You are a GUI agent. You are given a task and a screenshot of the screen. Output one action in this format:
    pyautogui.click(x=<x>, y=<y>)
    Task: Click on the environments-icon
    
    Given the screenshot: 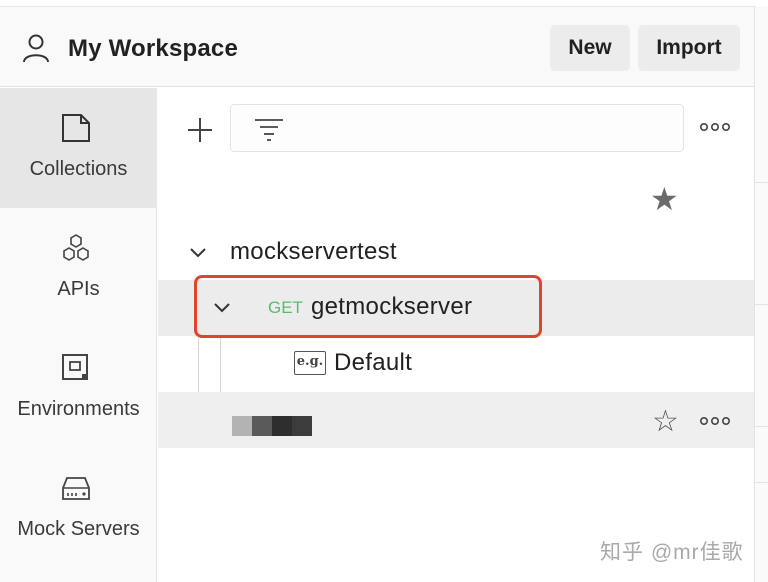 What is the action you would take?
    pyautogui.click(x=75, y=367)
    